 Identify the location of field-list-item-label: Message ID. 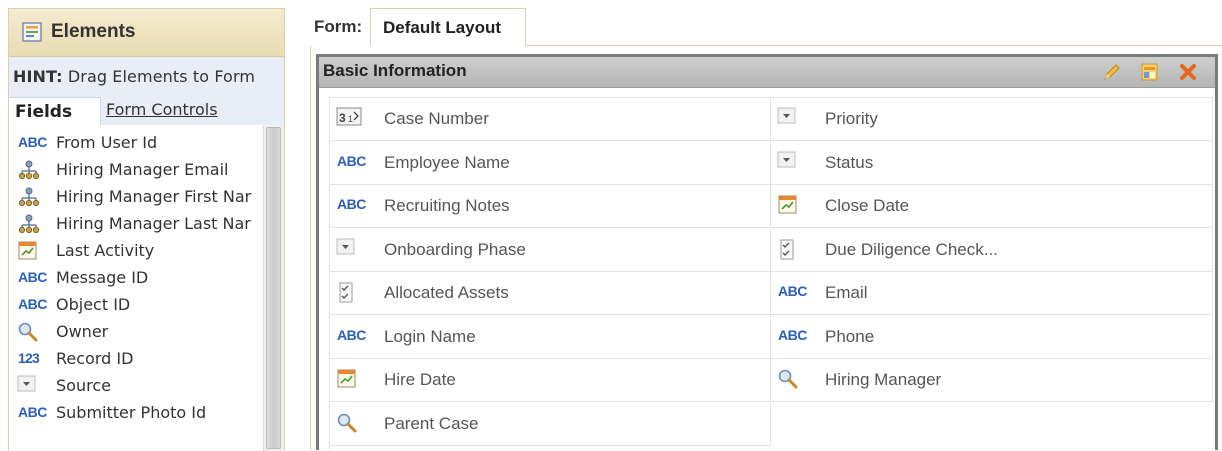
(102, 277).